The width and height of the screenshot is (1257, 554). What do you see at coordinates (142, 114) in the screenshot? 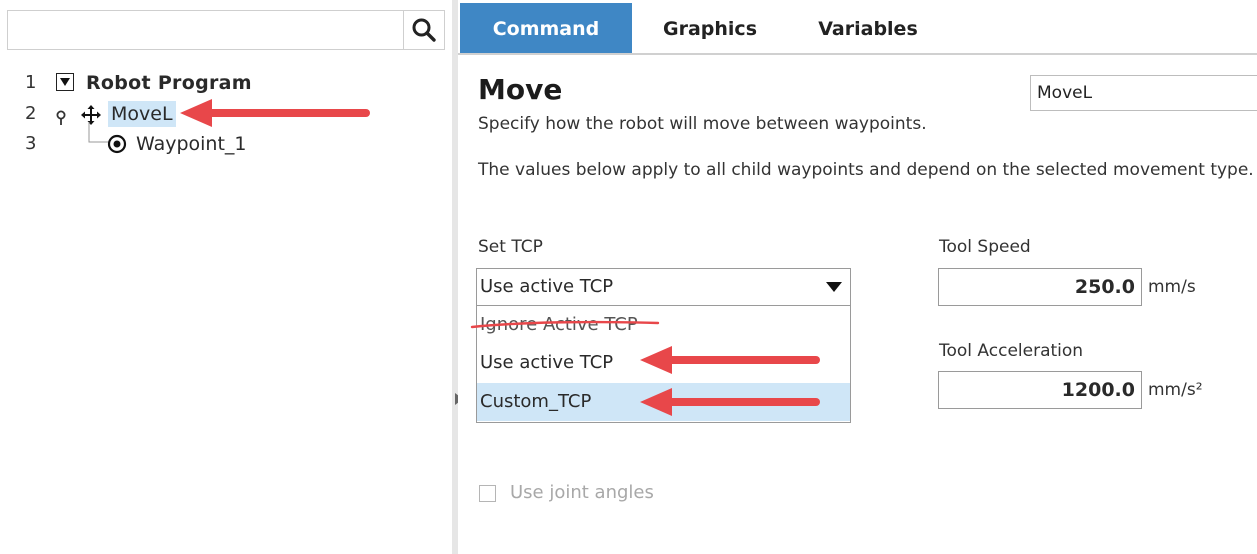
I see `tree-label-movel: MoveL` at bounding box center [142, 114].